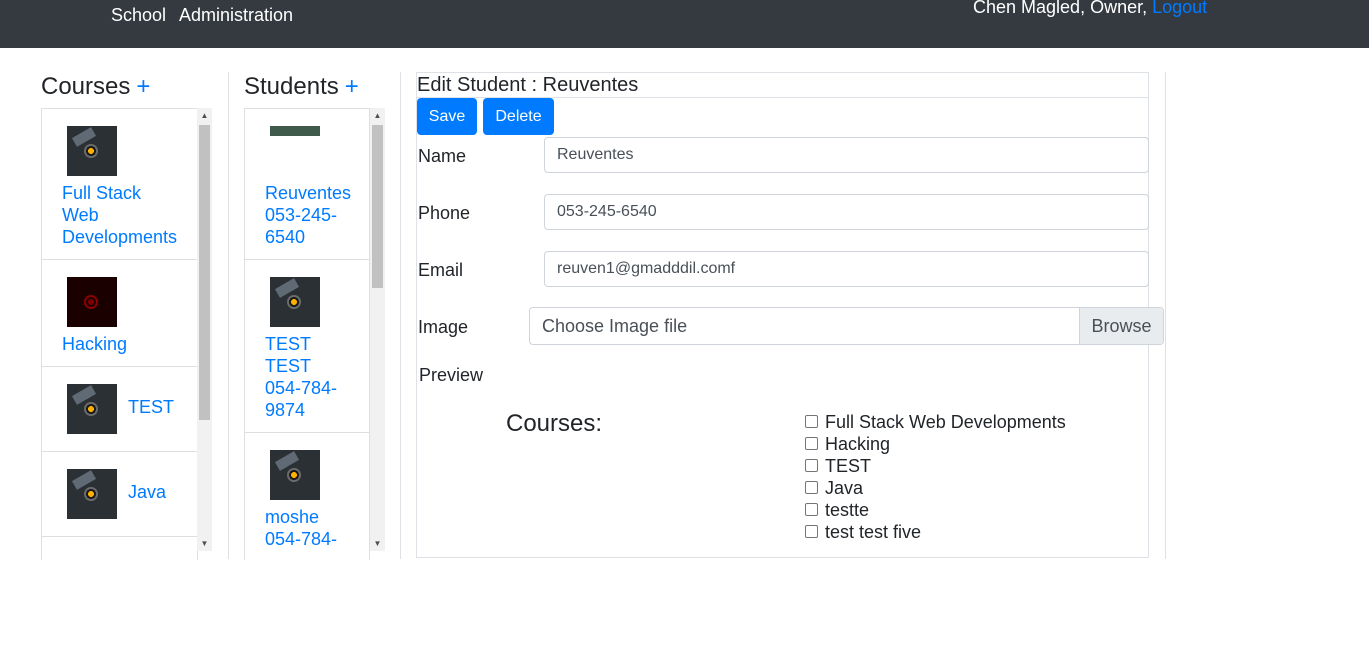  Describe the element at coordinates (443, 327) in the screenshot. I see `image-label: Image` at that location.